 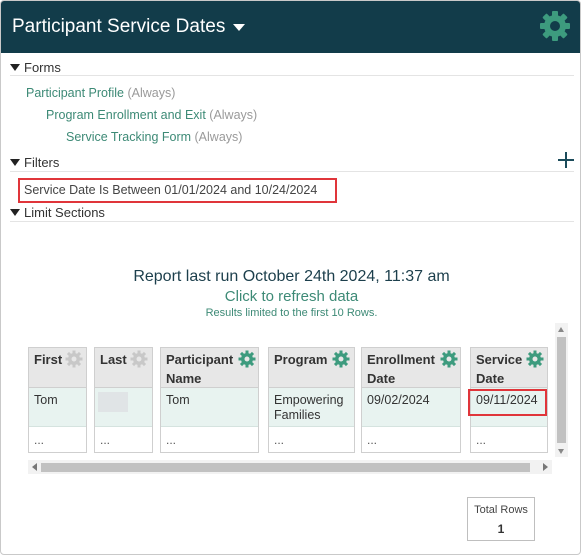 I want to click on column-header: Service Date, so click(x=509, y=367).